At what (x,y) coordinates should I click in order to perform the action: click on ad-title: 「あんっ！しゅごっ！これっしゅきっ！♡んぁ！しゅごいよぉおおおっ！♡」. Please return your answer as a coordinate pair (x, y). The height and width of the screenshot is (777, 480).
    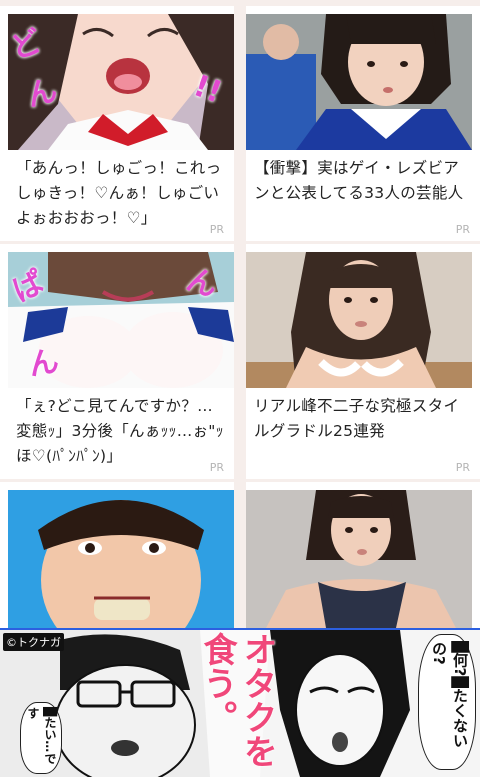
    Looking at the image, I should click on (120, 193).